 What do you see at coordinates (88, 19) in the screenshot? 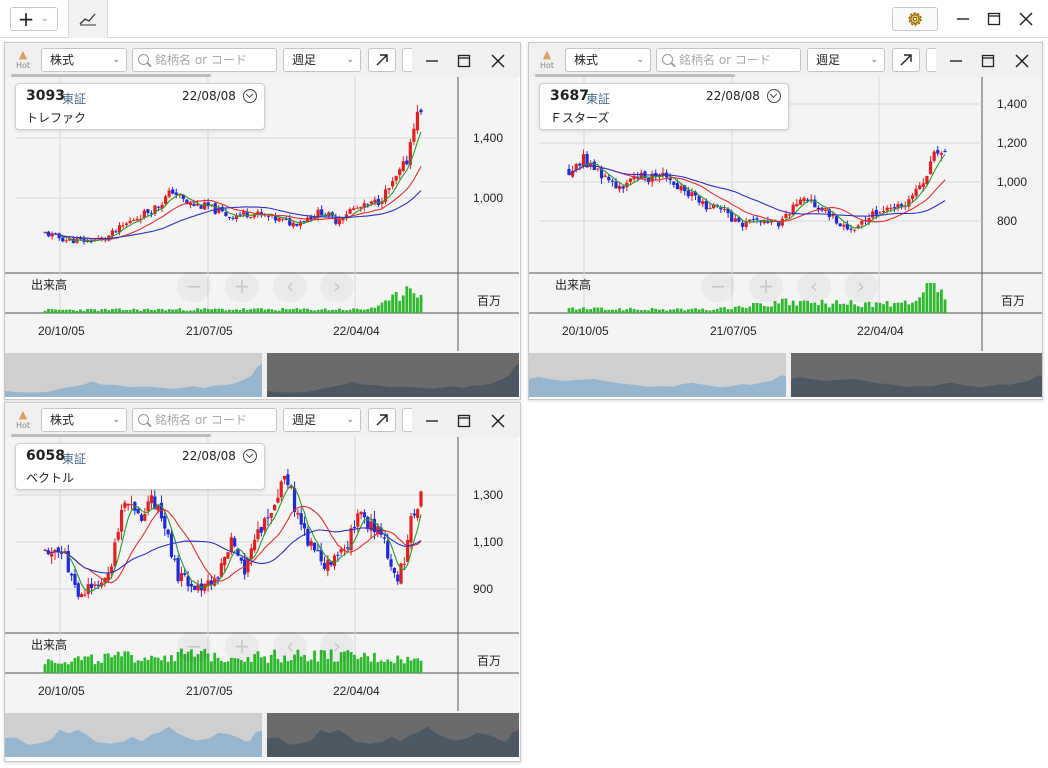
I see `chart-tab` at bounding box center [88, 19].